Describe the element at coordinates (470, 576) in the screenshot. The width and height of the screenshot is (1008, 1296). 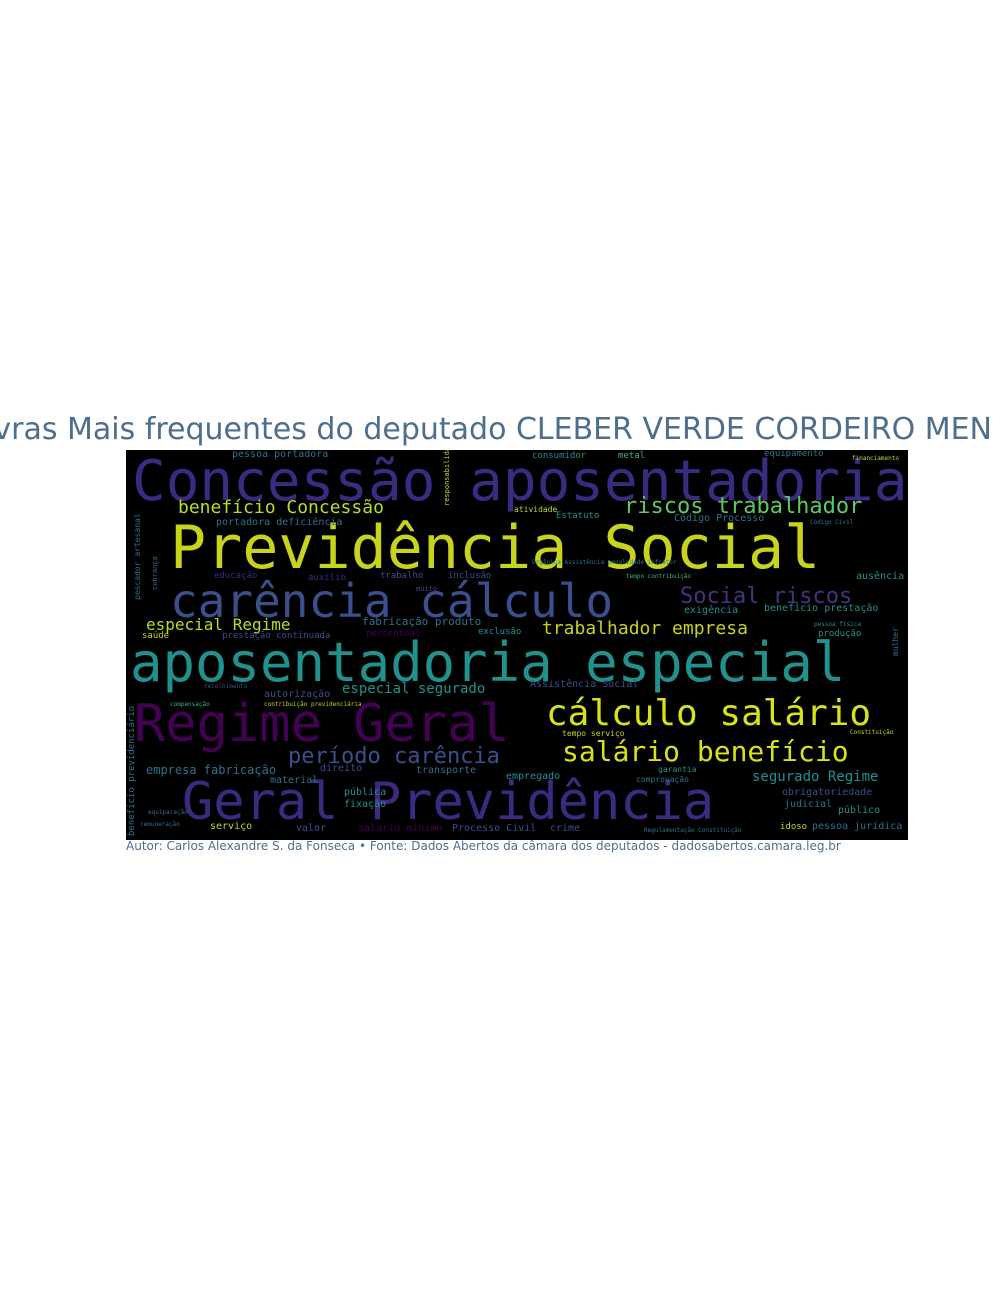
I see `word-inclusao: inclusão` at that location.